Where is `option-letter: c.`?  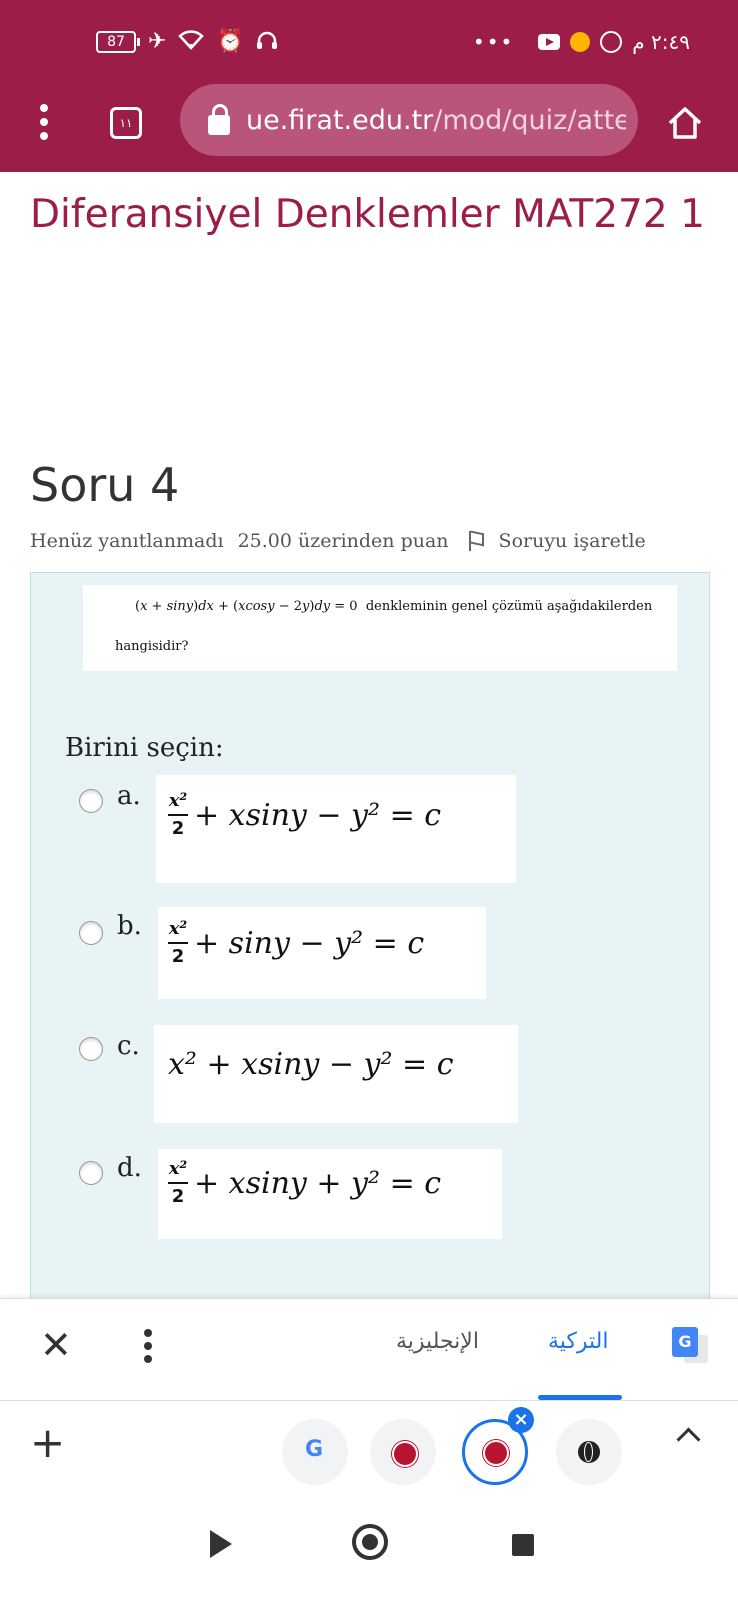 option-letter: c. is located at coordinates (128, 1046).